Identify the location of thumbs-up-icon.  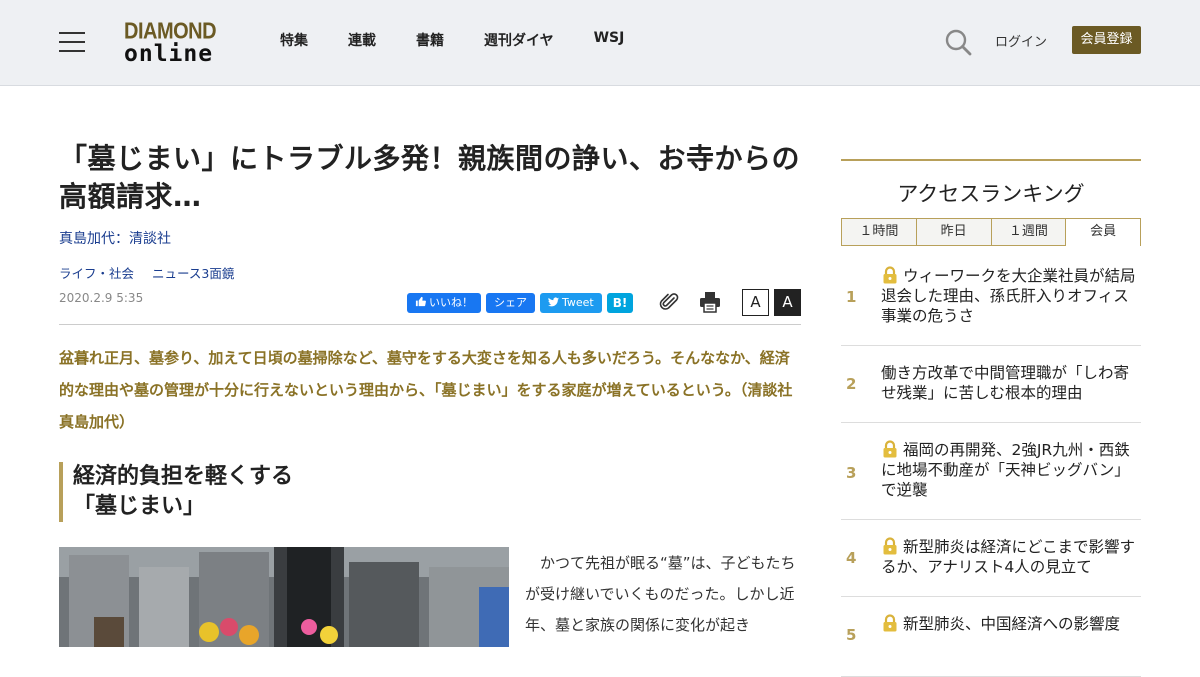
(420, 301).